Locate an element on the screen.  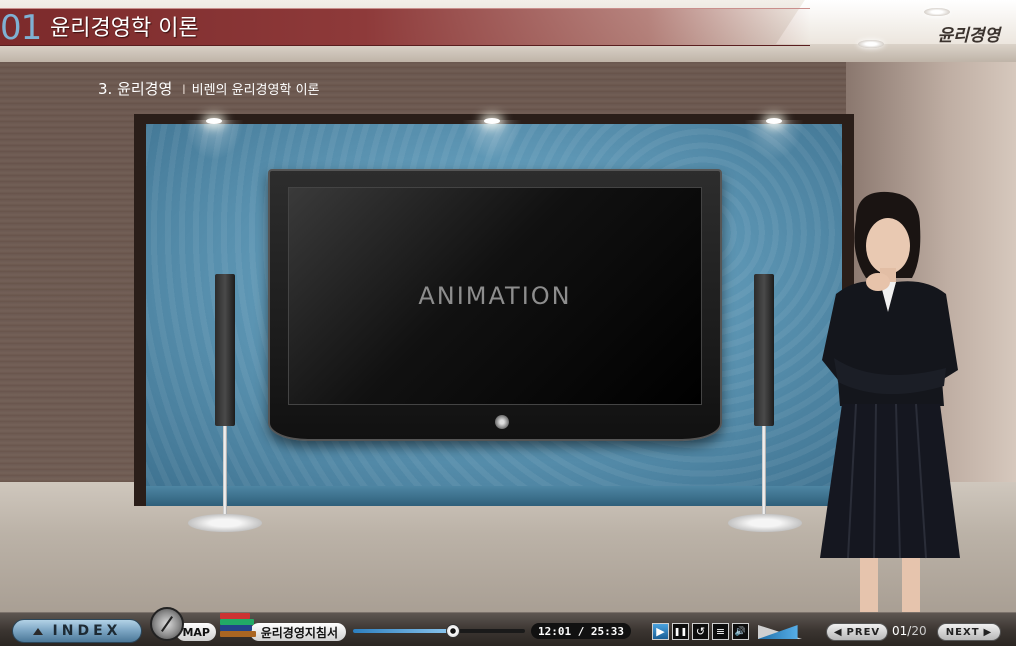
play-icon: ▶ is located at coordinates (660, 631).